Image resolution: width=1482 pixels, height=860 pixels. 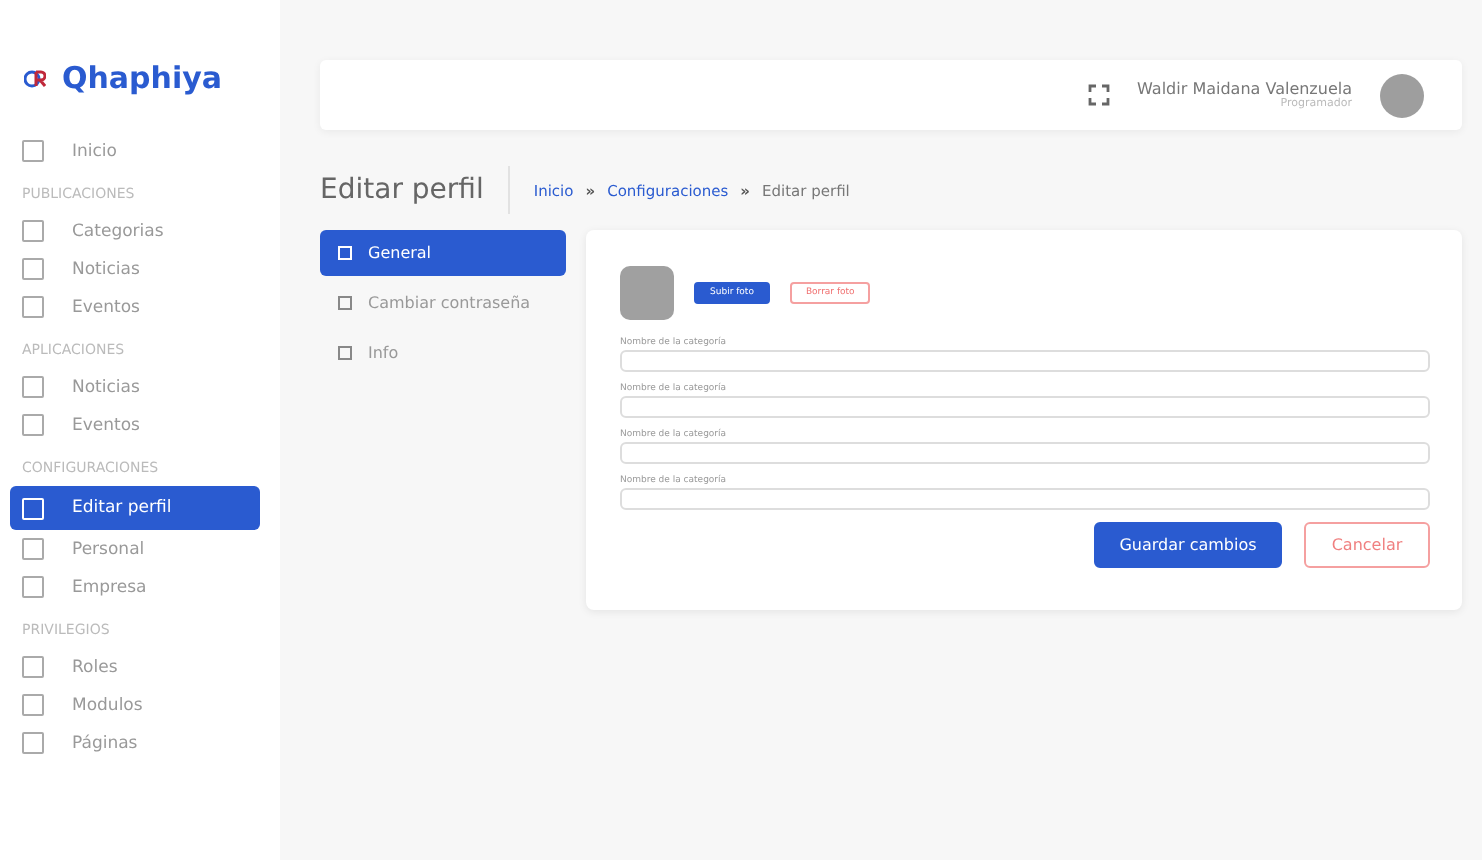 What do you see at coordinates (135, 508) in the screenshot?
I see `sidebar-item: Editar perfil` at bounding box center [135, 508].